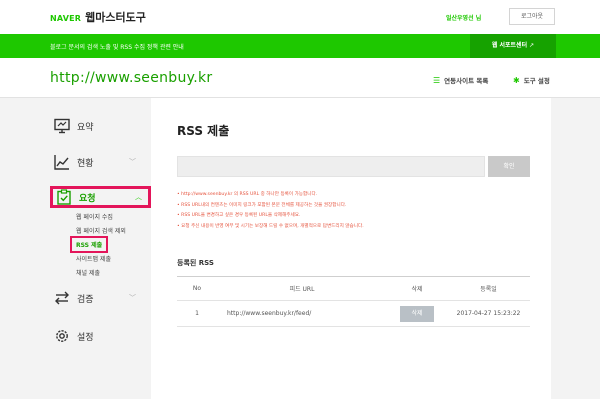  What do you see at coordinates (117, 46) in the screenshot?
I see `policy-notice-link: 블로그 문서의 검색 노출 및 RSS 수집 정책 관련 안내` at bounding box center [117, 46].